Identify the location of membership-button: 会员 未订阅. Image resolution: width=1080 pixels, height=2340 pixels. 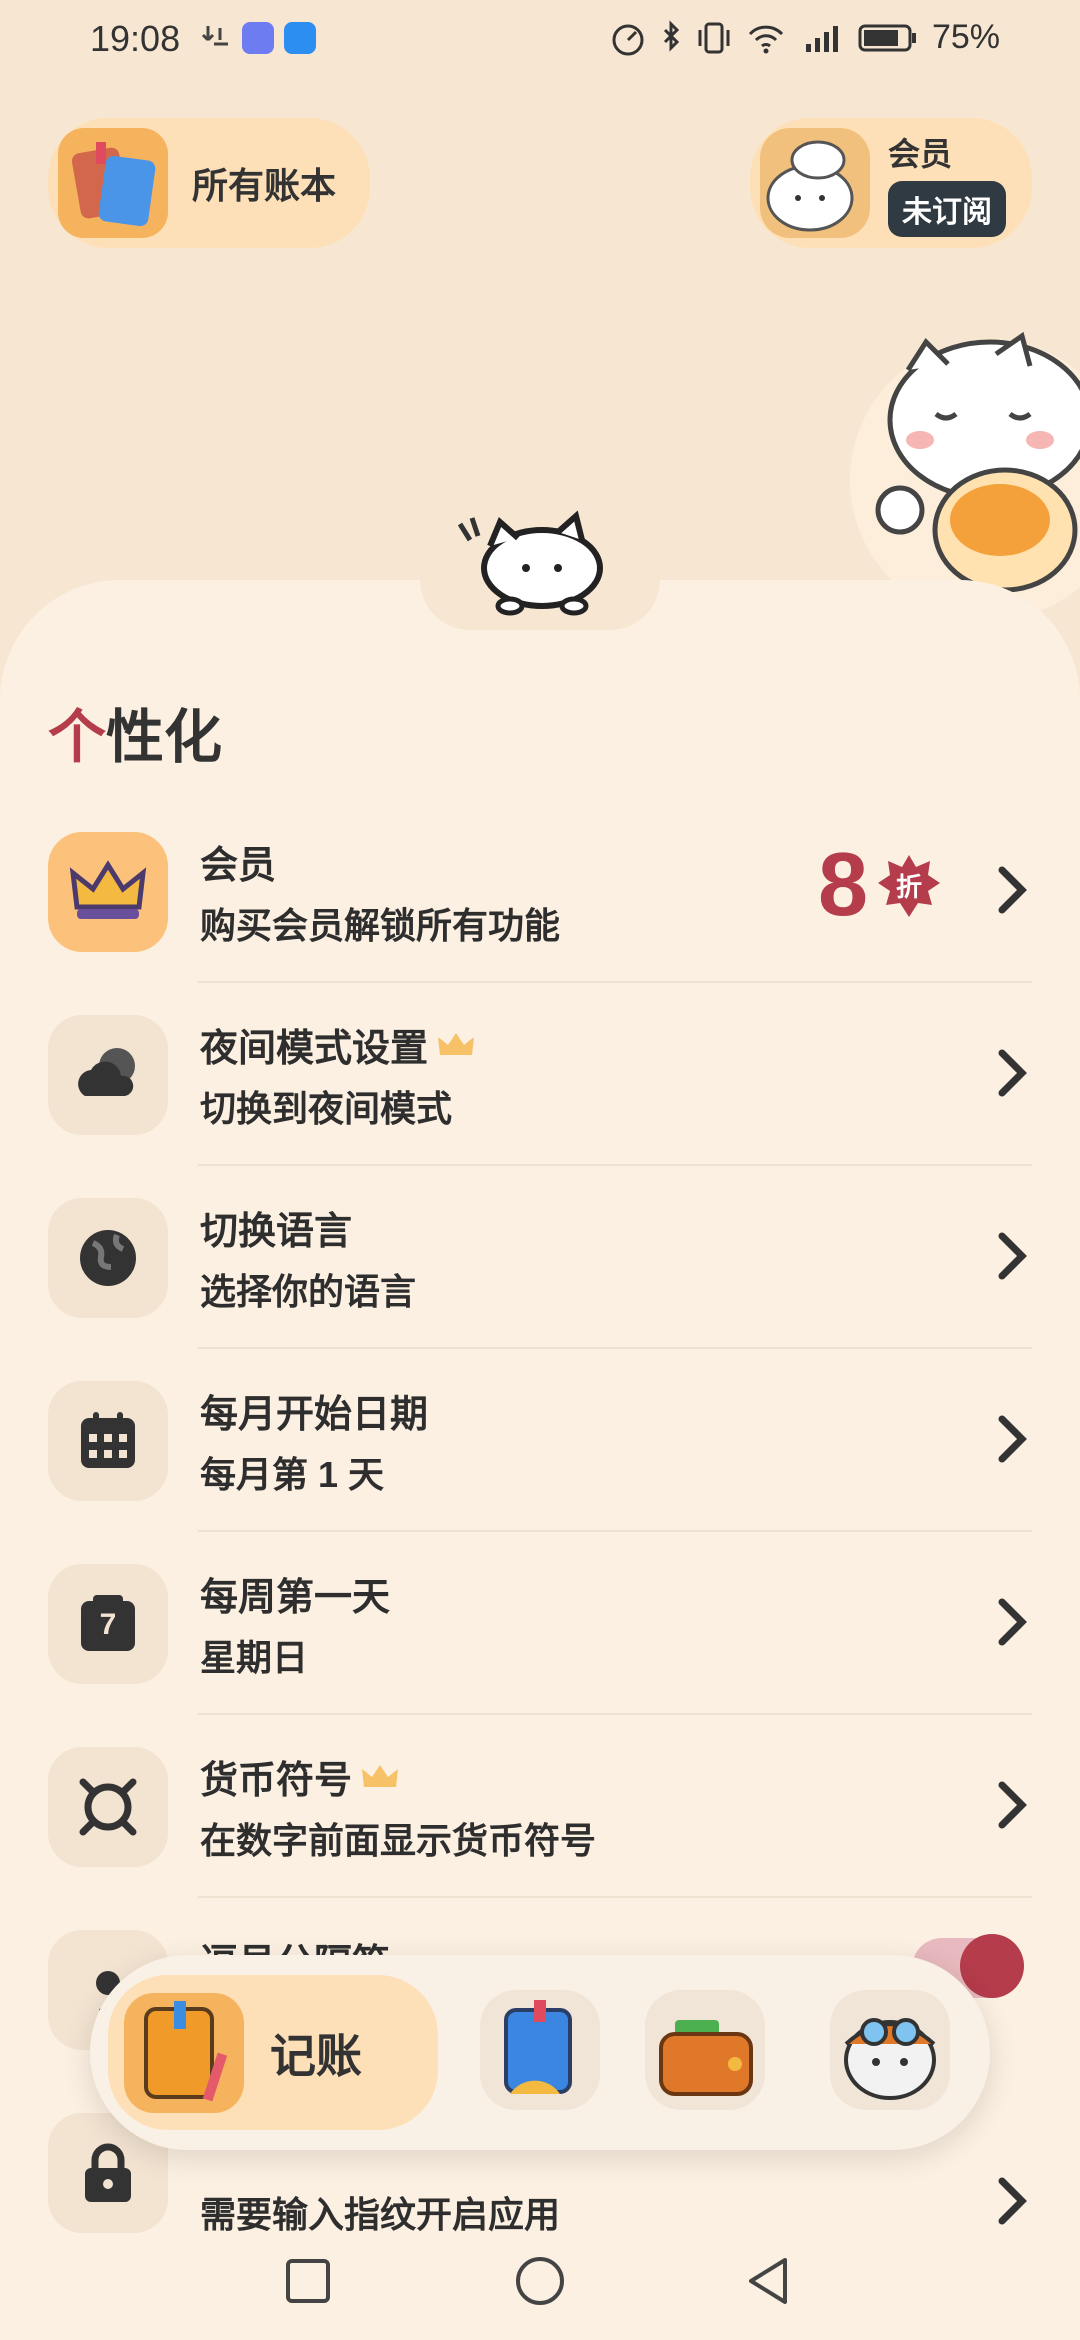
(891, 183).